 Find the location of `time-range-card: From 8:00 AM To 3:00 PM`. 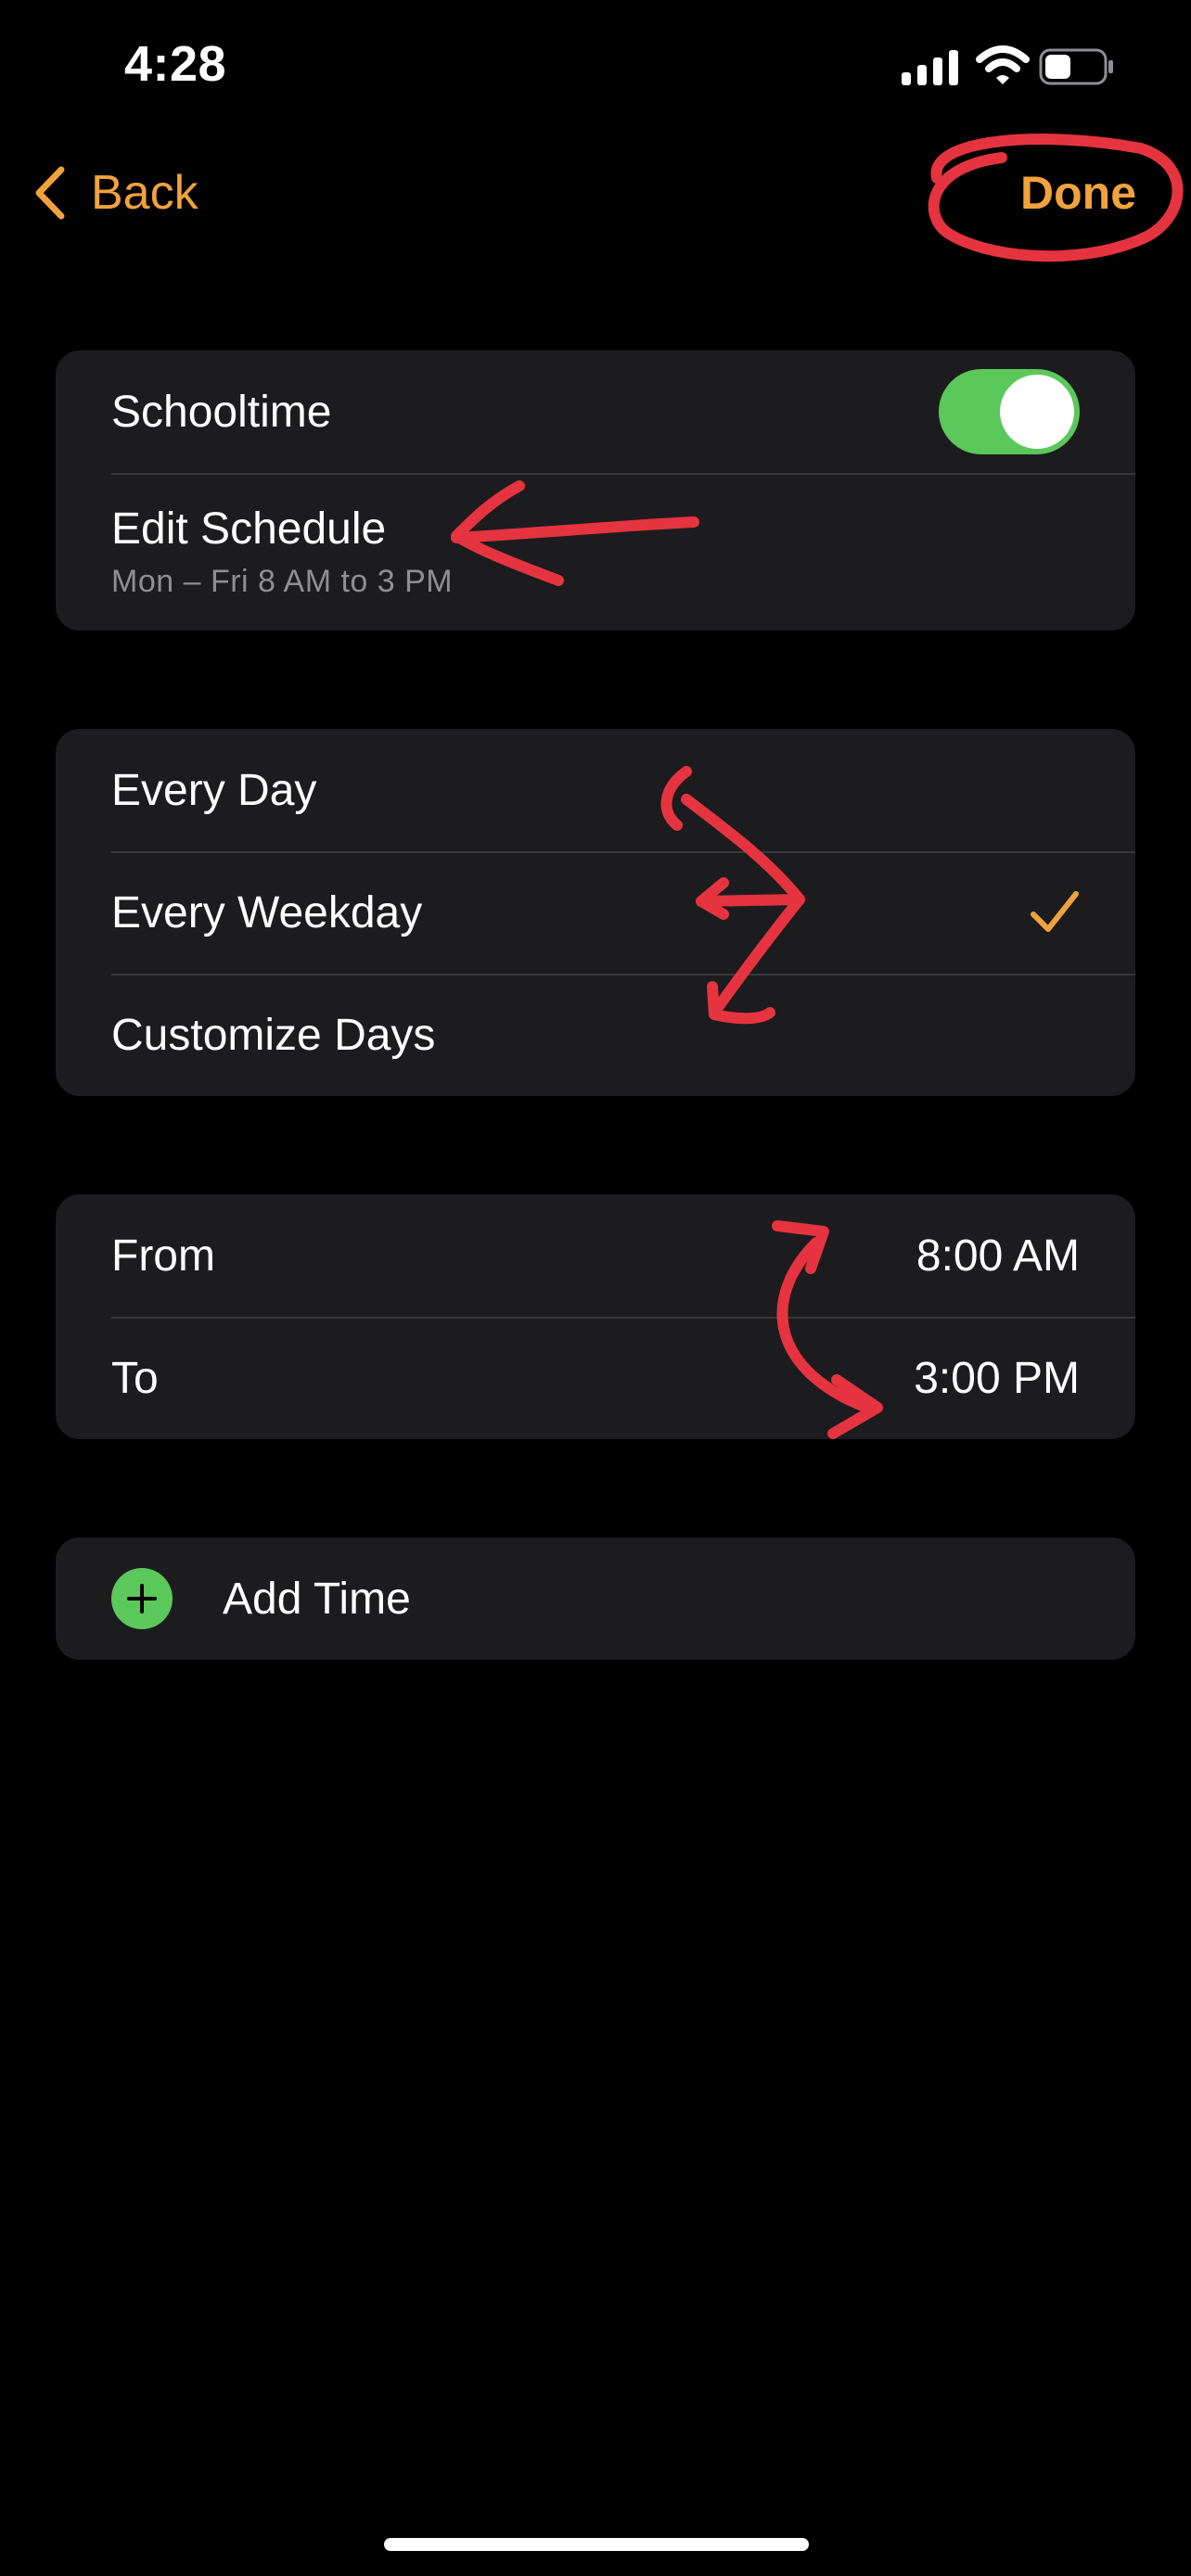

time-range-card: From 8:00 AM To 3:00 PM is located at coordinates (595, 1317).